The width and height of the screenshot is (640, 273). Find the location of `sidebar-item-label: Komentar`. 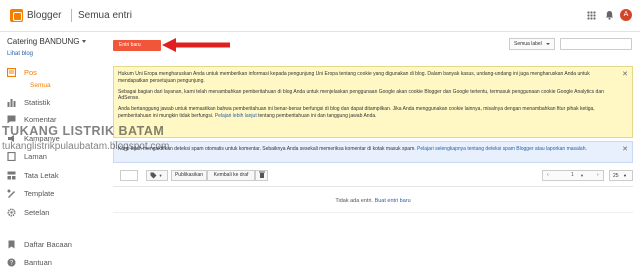

sidebar-item-label: Komentar is located at coordinates (40, 119).